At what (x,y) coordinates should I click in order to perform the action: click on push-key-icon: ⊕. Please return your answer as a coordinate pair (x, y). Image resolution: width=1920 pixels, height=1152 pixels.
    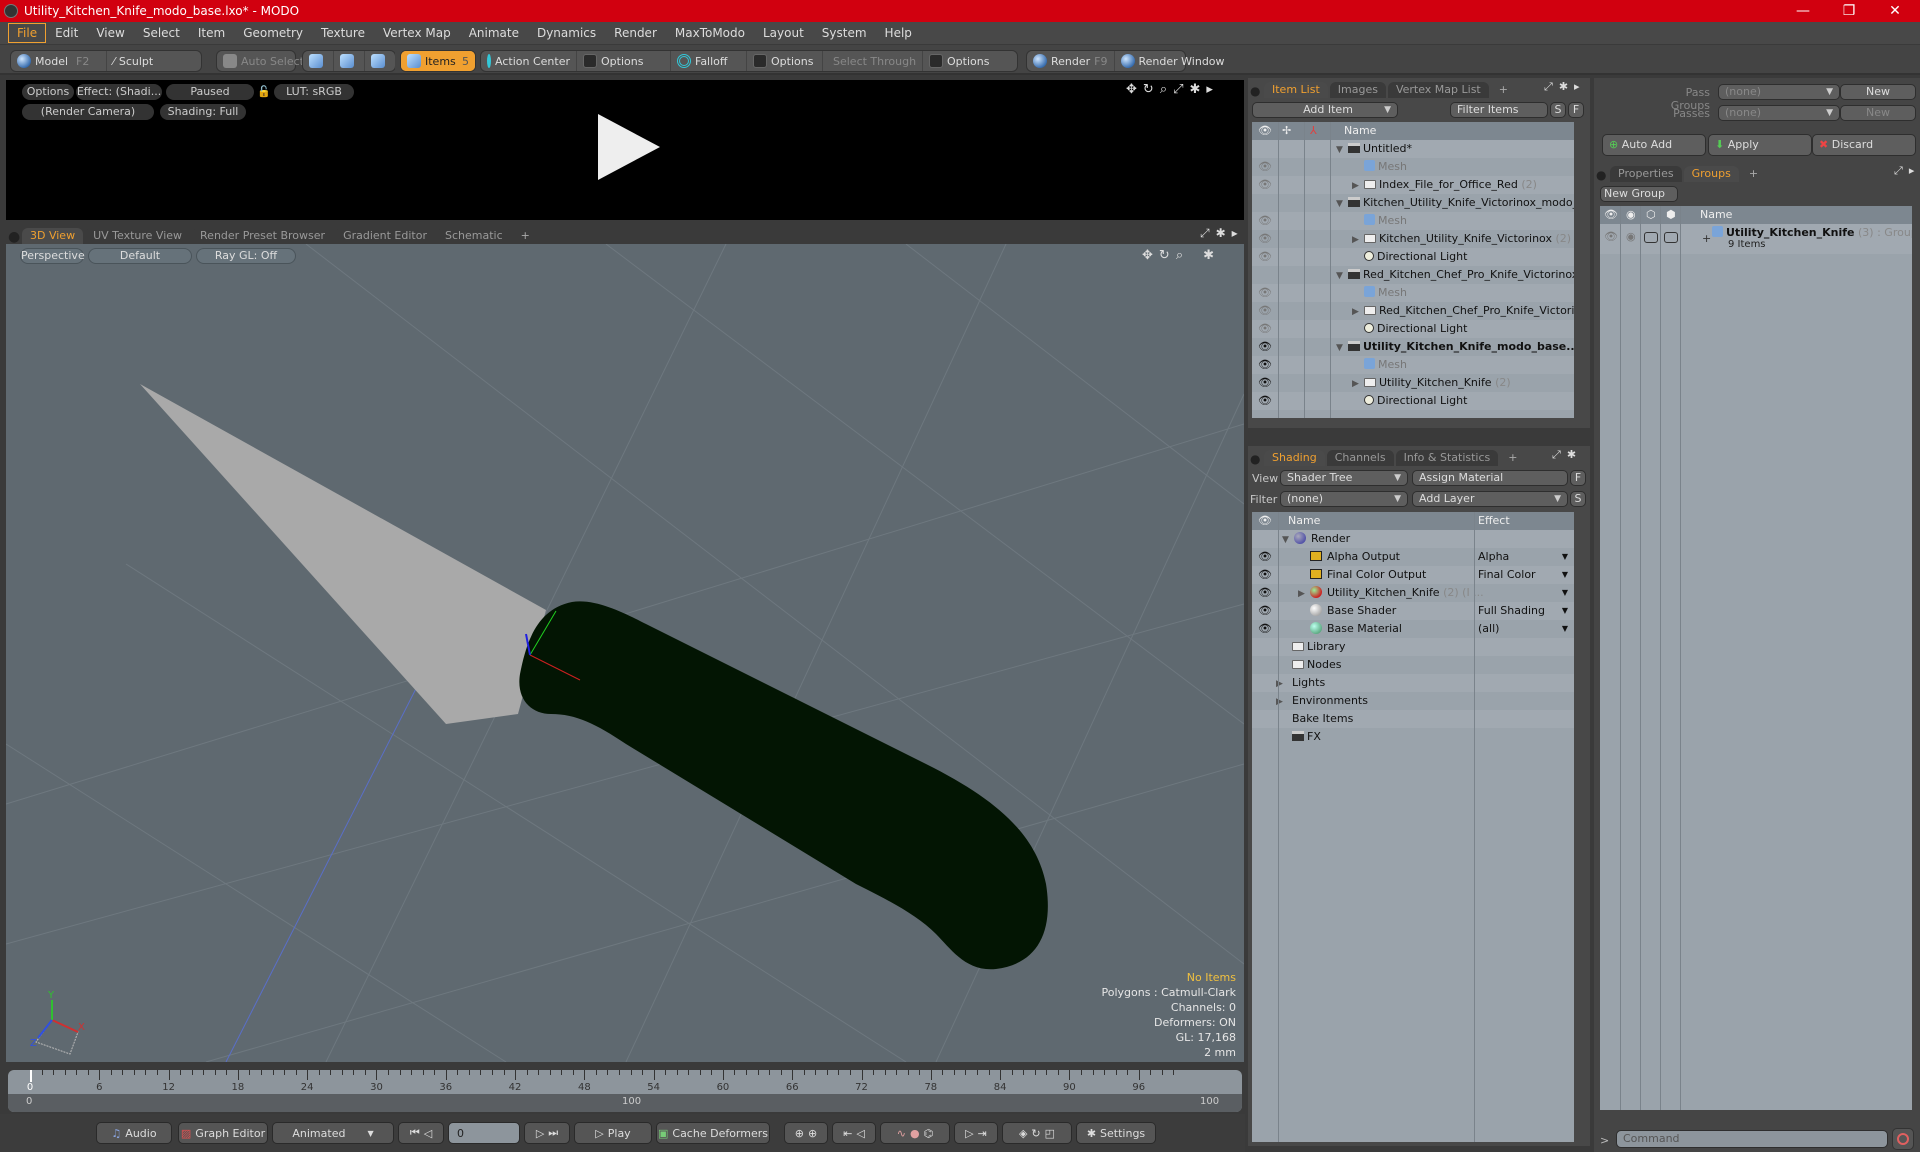
    Looking at the image, I should click on (799, 1133).